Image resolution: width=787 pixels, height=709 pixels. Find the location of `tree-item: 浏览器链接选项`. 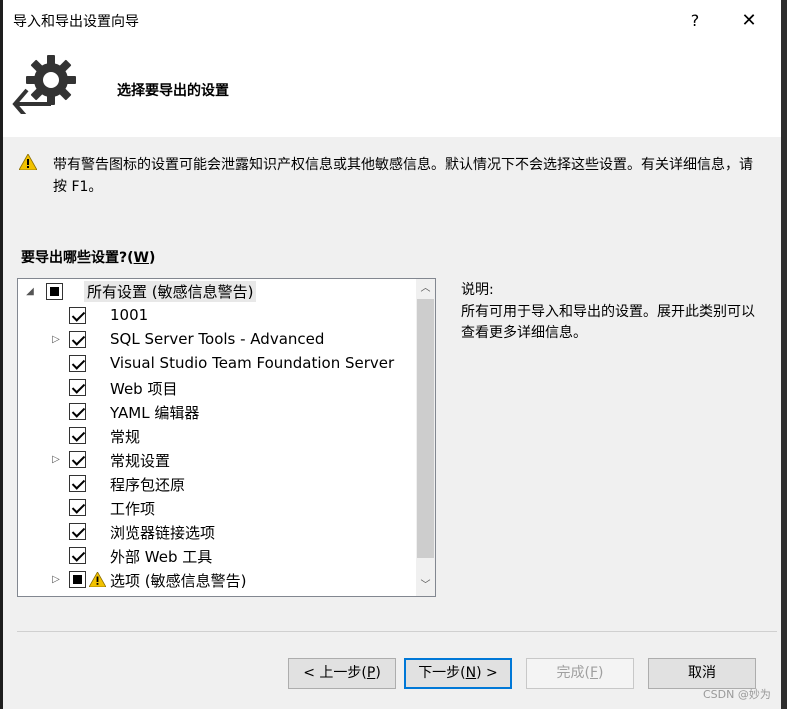

tree-item: 浏览器链接选项 is located at coordinates (215, 532).